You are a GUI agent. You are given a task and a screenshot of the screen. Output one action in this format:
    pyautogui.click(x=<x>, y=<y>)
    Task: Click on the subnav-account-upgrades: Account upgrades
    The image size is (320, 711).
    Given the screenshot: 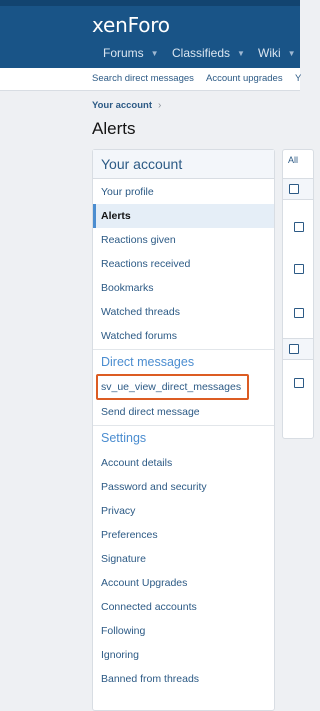 What is the action you would take?
    pyautogui.click(x=244, y=78)
    